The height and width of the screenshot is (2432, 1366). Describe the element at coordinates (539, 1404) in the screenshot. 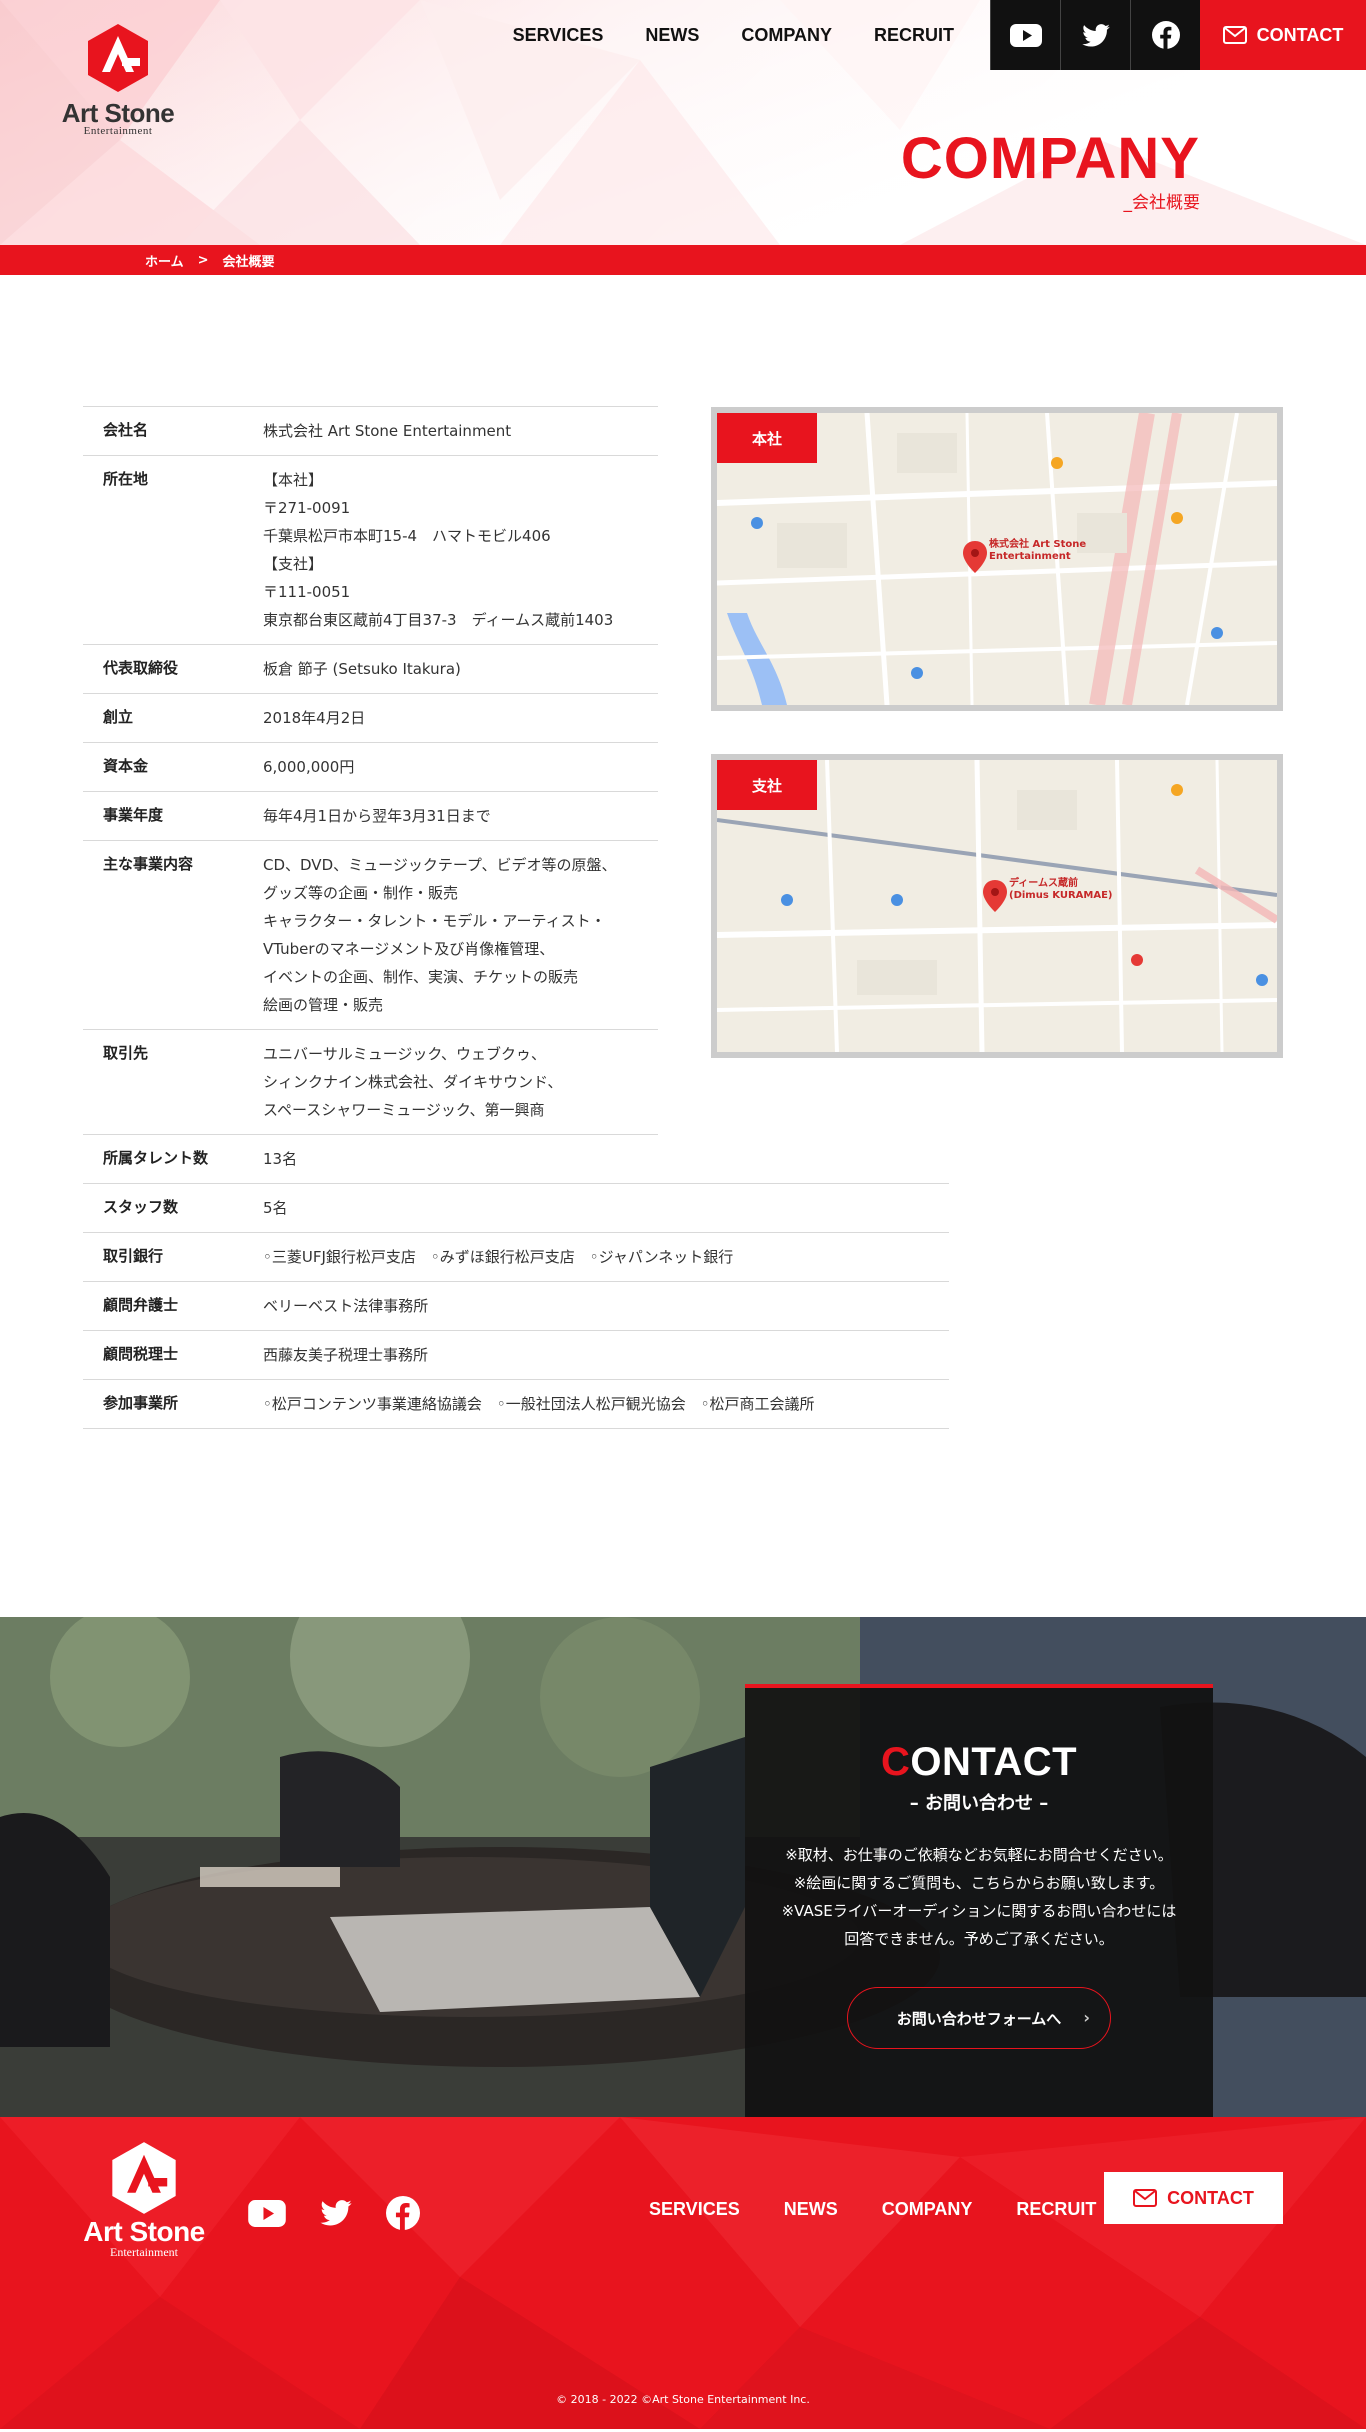

I see `row-value: ◦松戸コンテンツ事業連絡協議会 ◦一般社団法人松戸観光協会 ◦松戸商工会議所` at that location.